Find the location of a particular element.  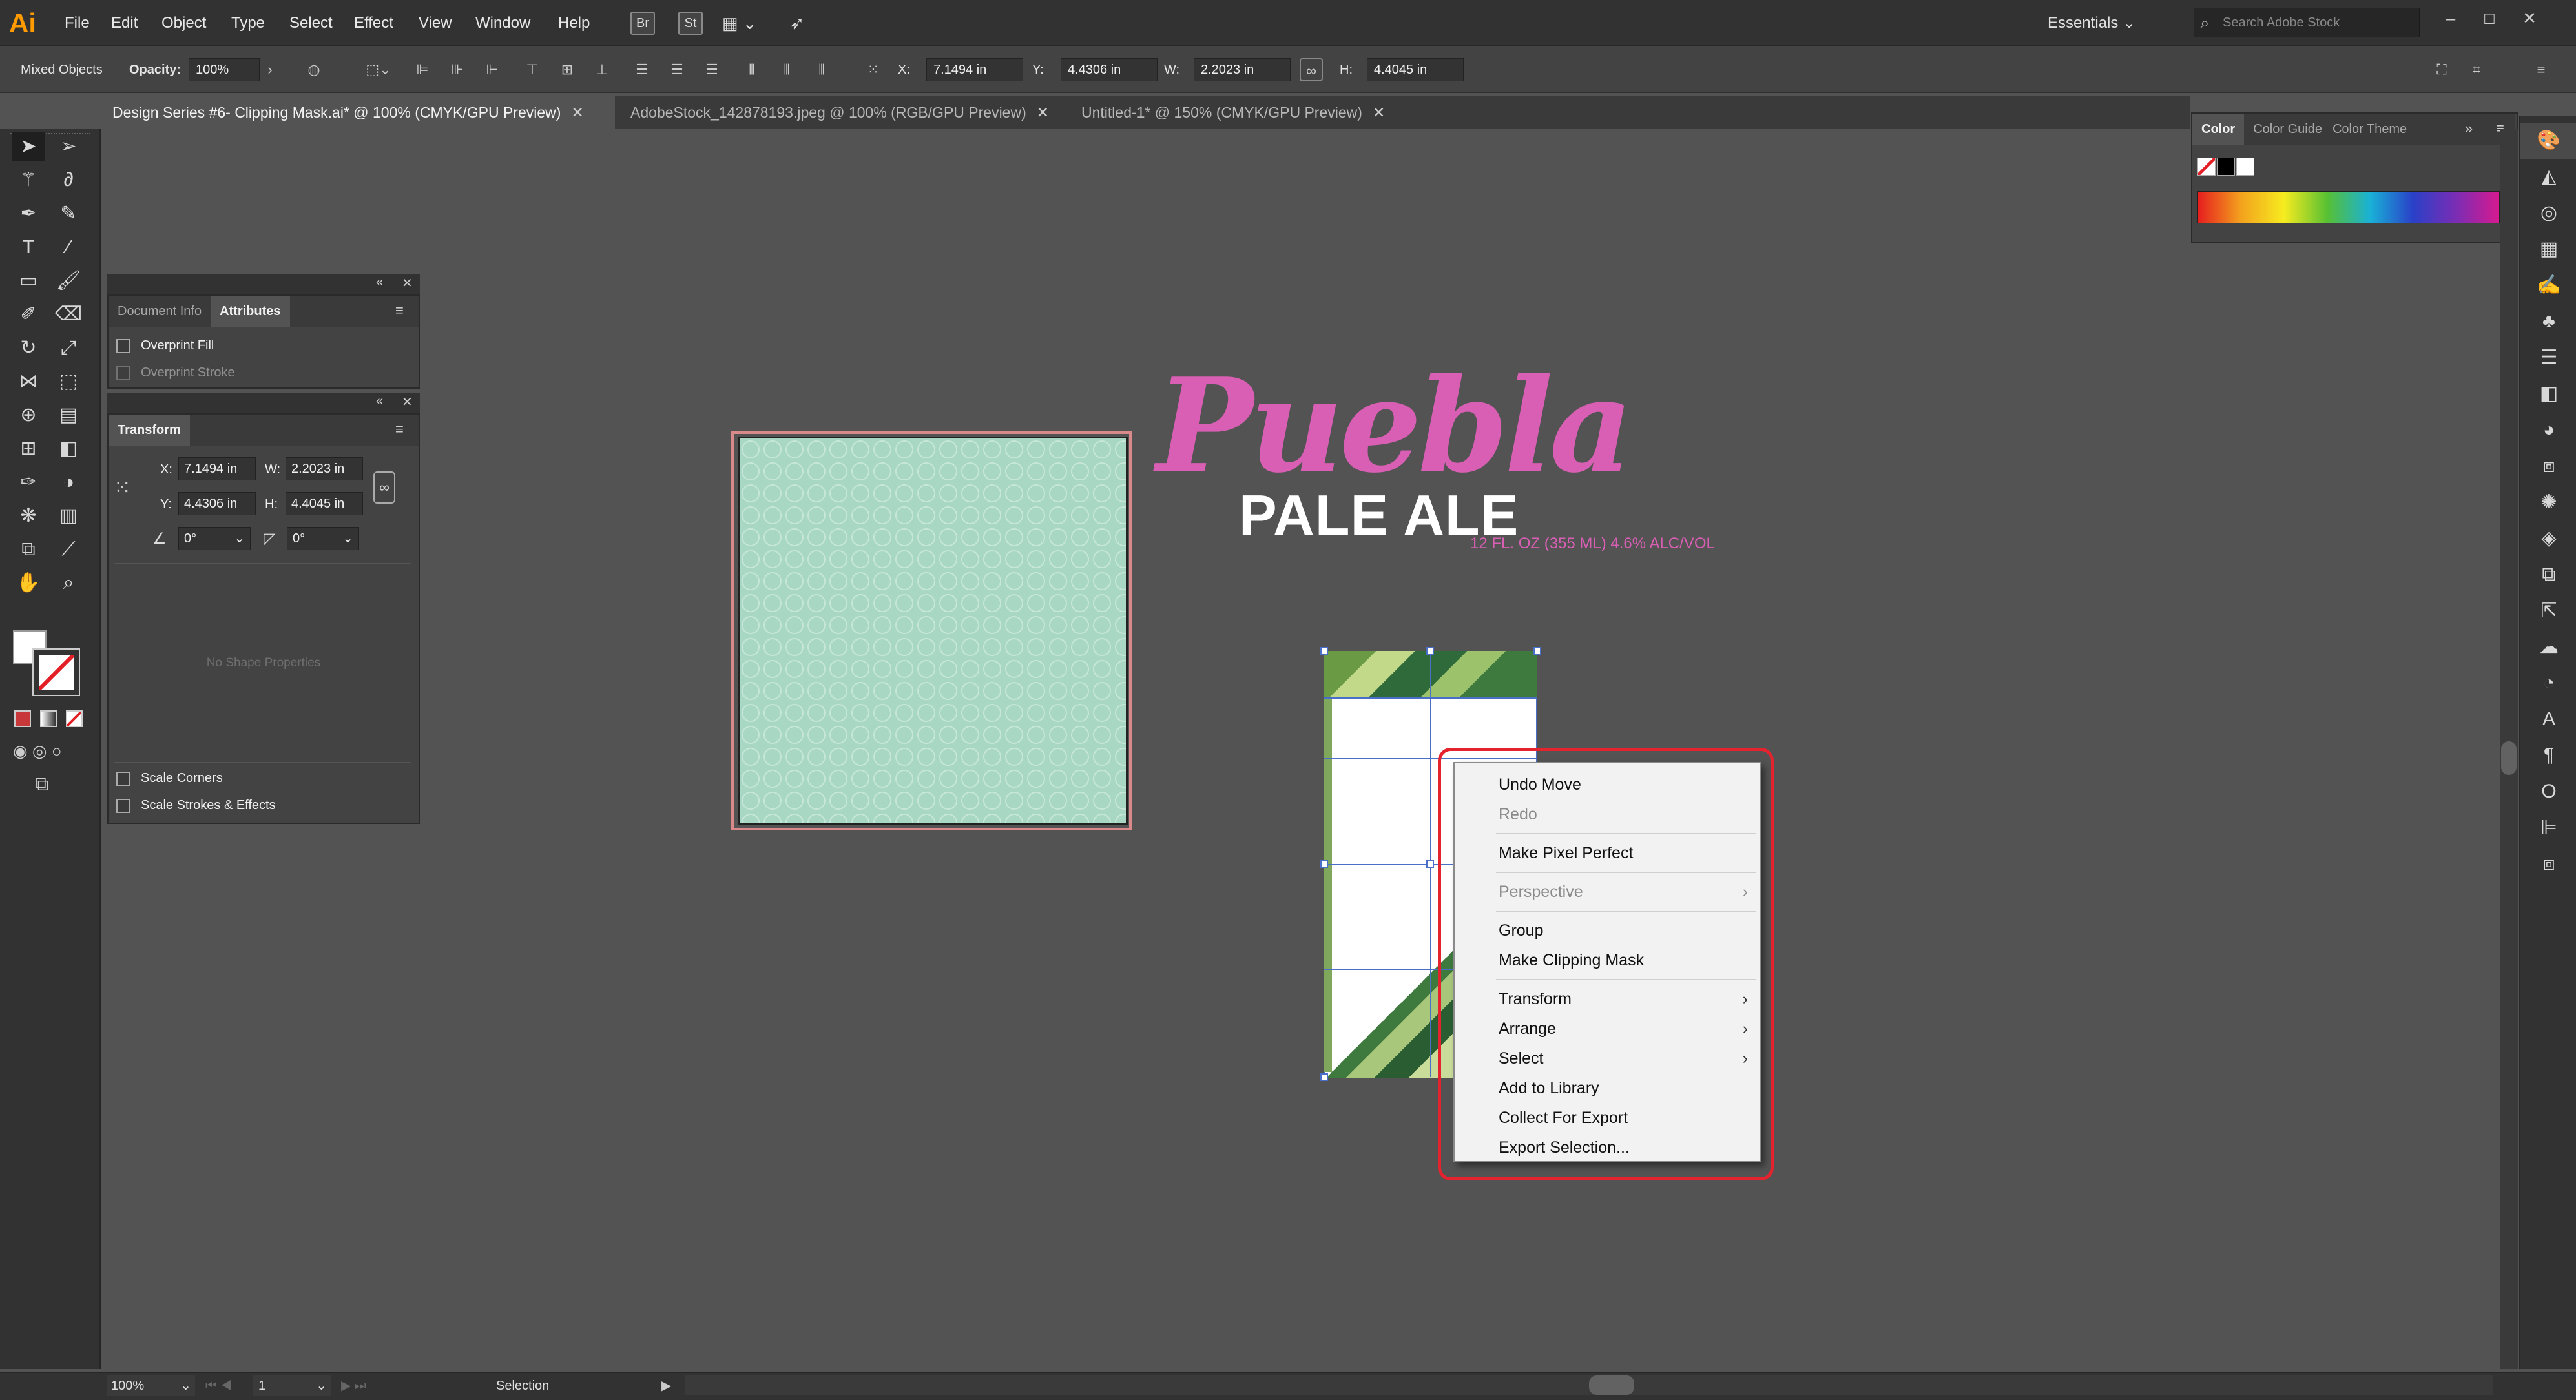

w-field: 2.2023 in is located at coordinates (1242, 69).